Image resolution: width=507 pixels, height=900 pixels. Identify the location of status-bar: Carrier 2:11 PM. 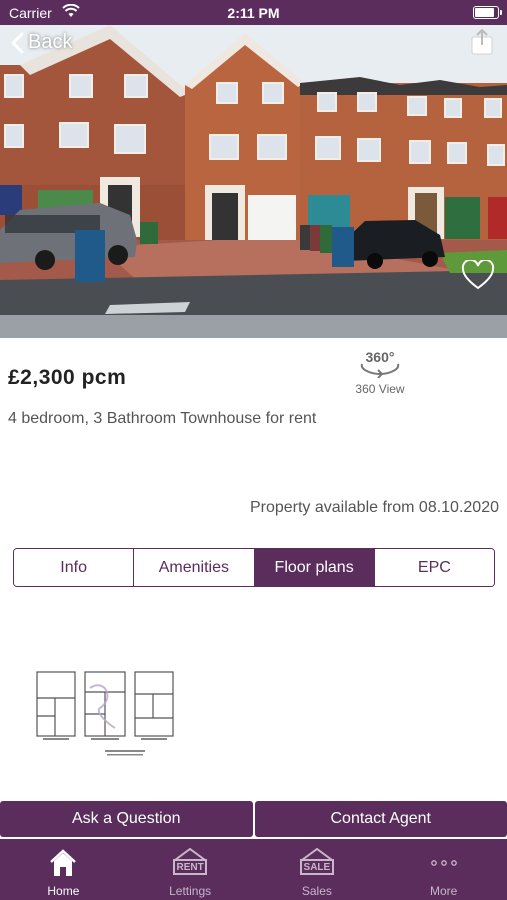
(253, 12).